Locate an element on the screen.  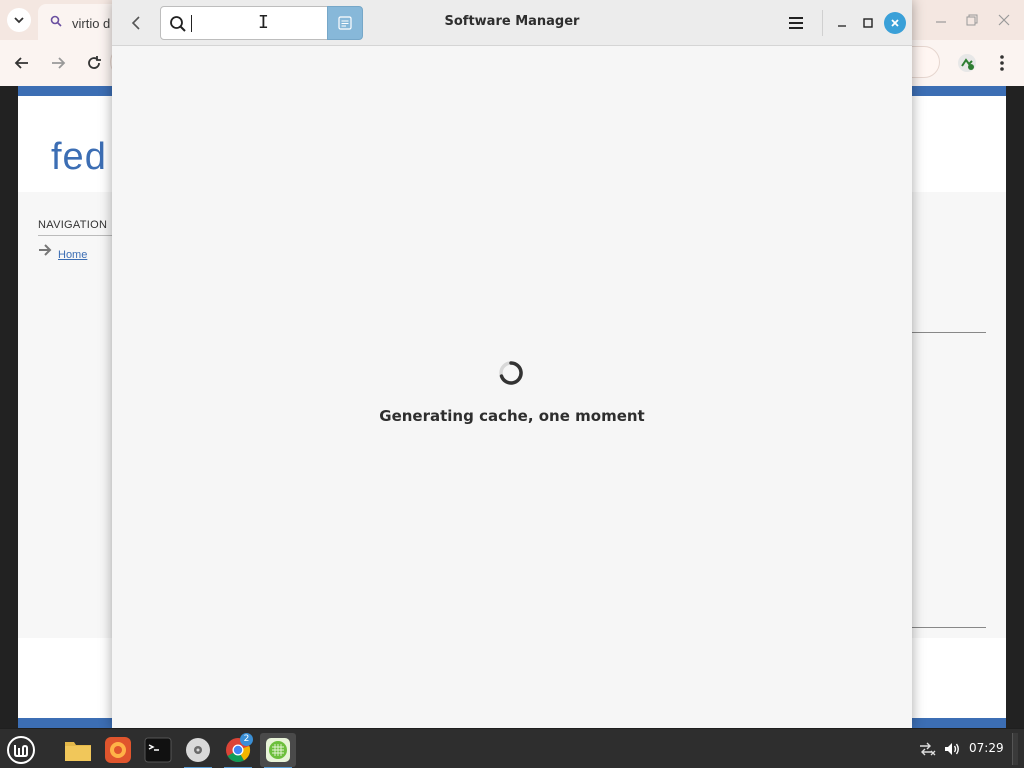
tray-network is located at coordinates (927, 749).